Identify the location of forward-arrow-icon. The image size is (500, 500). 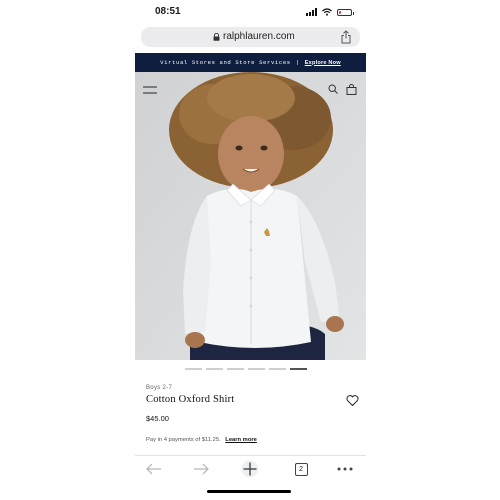
(201, 469).